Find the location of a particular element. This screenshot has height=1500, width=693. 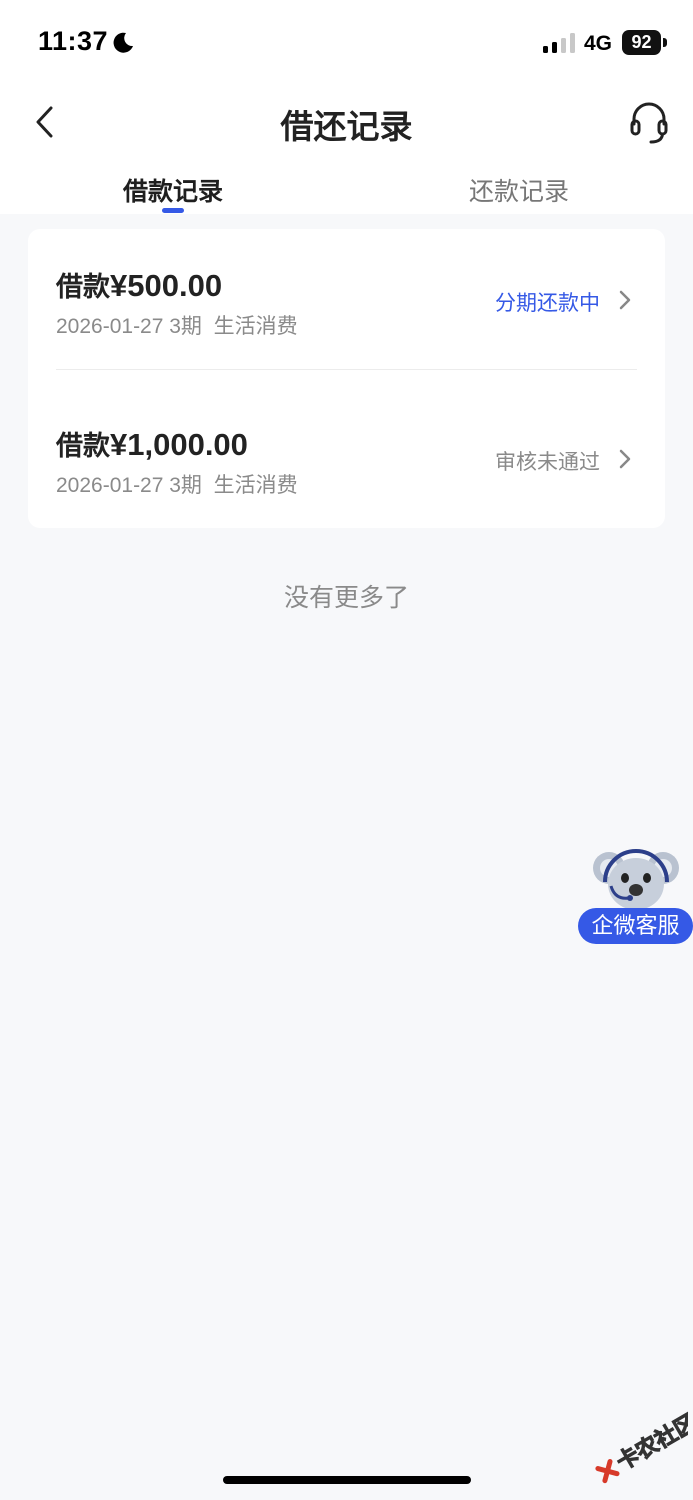

svg-text: 卡农社区 is located at coordinates (650, 1443).